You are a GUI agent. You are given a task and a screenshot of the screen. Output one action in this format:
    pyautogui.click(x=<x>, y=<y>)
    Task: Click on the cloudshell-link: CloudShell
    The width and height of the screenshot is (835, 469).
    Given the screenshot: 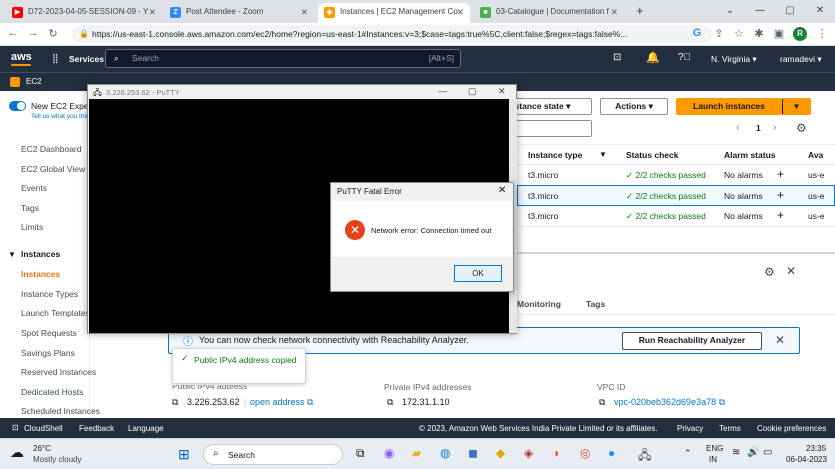 What is the action you would take?
    pyautogui.click(x=43, y=428)
    